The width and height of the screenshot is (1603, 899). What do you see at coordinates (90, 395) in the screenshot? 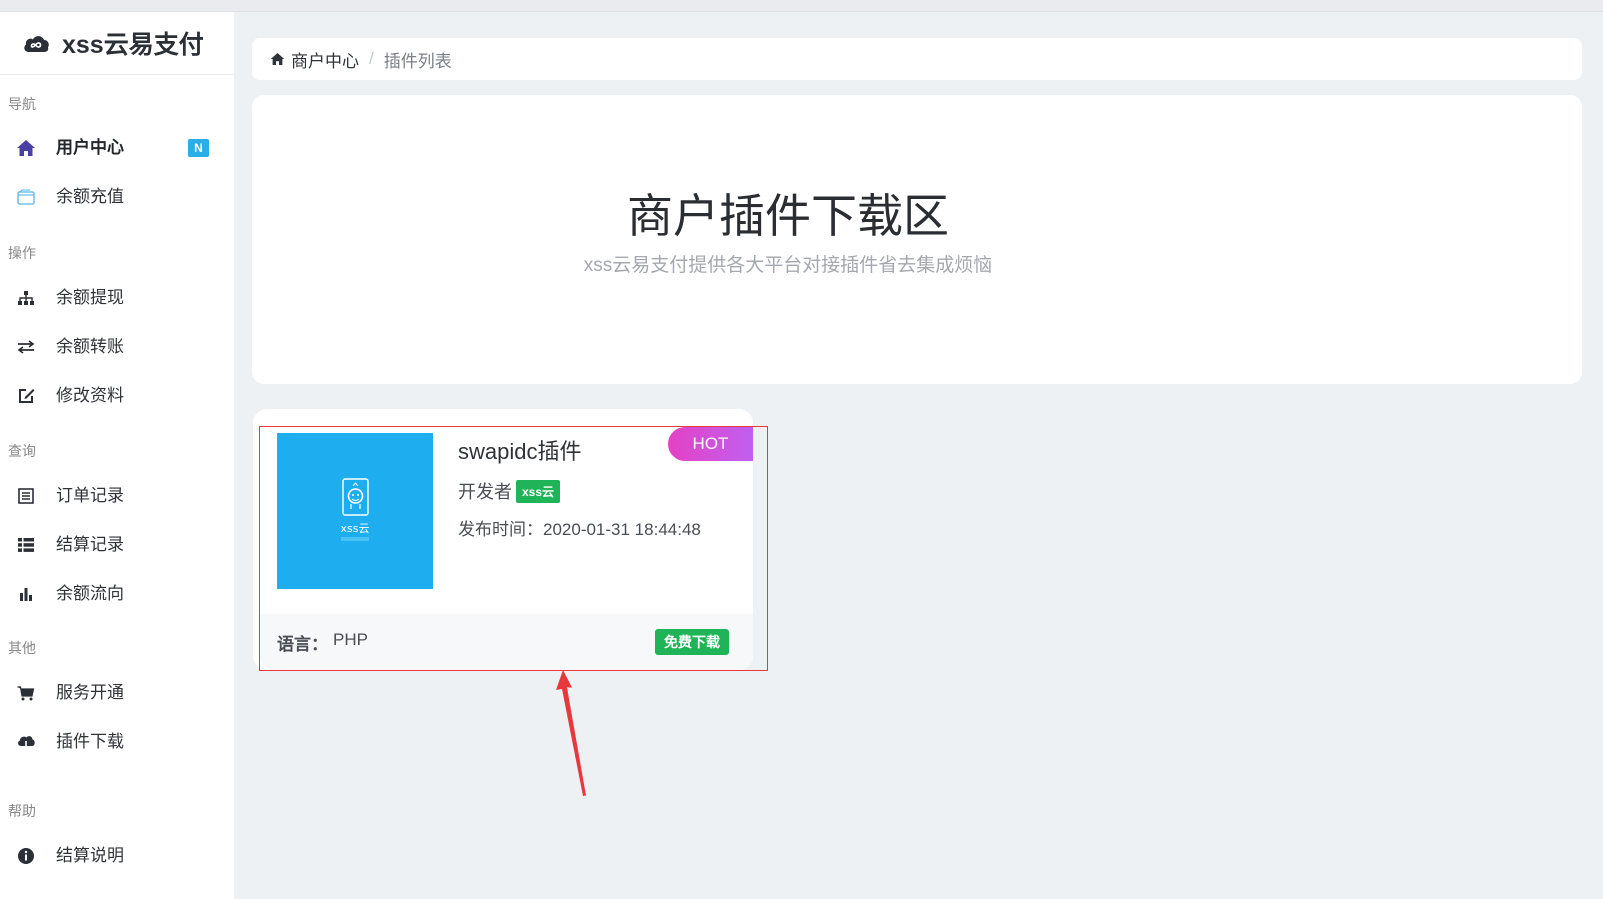
I see `sidebar-item-label: 修改资料` at bounding box center [90, 395].